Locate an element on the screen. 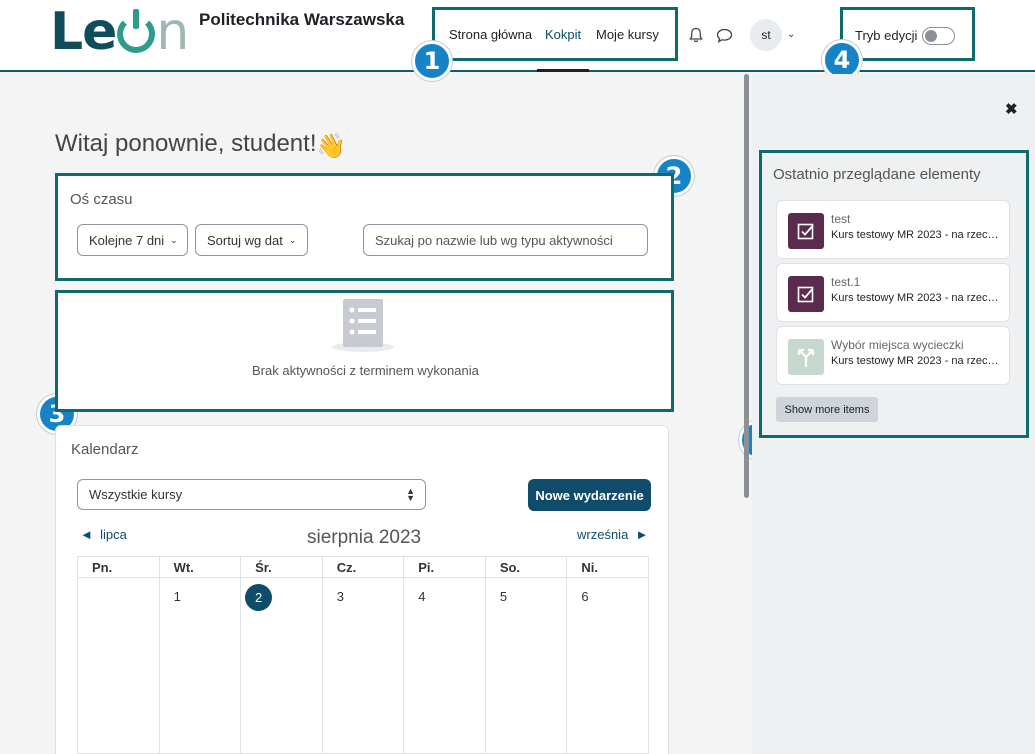 This screenshot has height=754, width=1035. edit-mode-label: Tryb edycji is located at coordinates (886, 35).